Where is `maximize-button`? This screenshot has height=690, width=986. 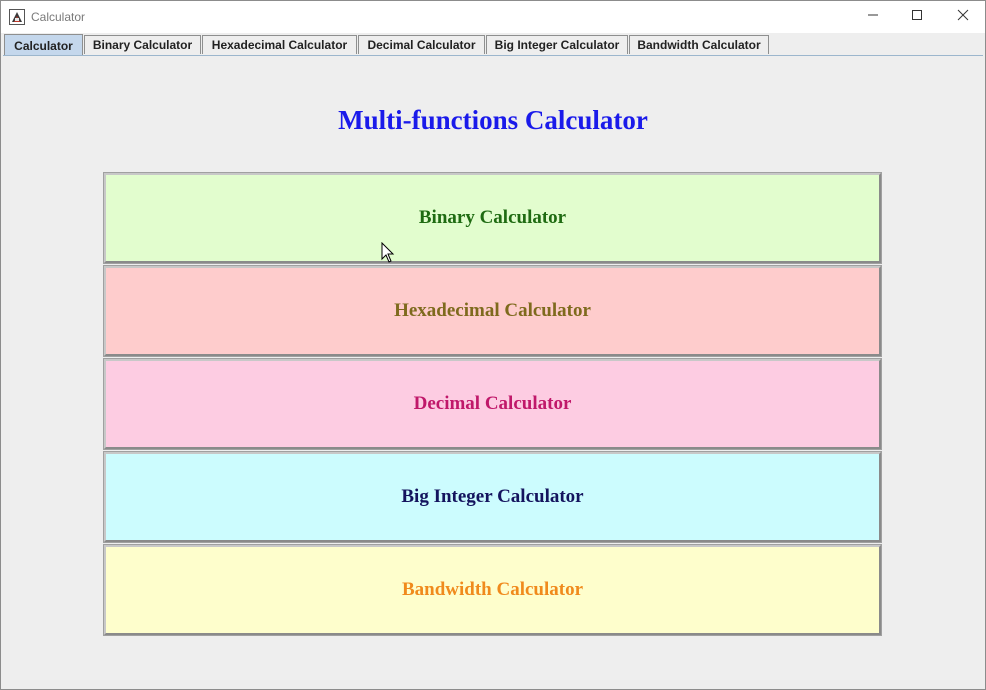 maximize-button is located at coordinates (917, 17).